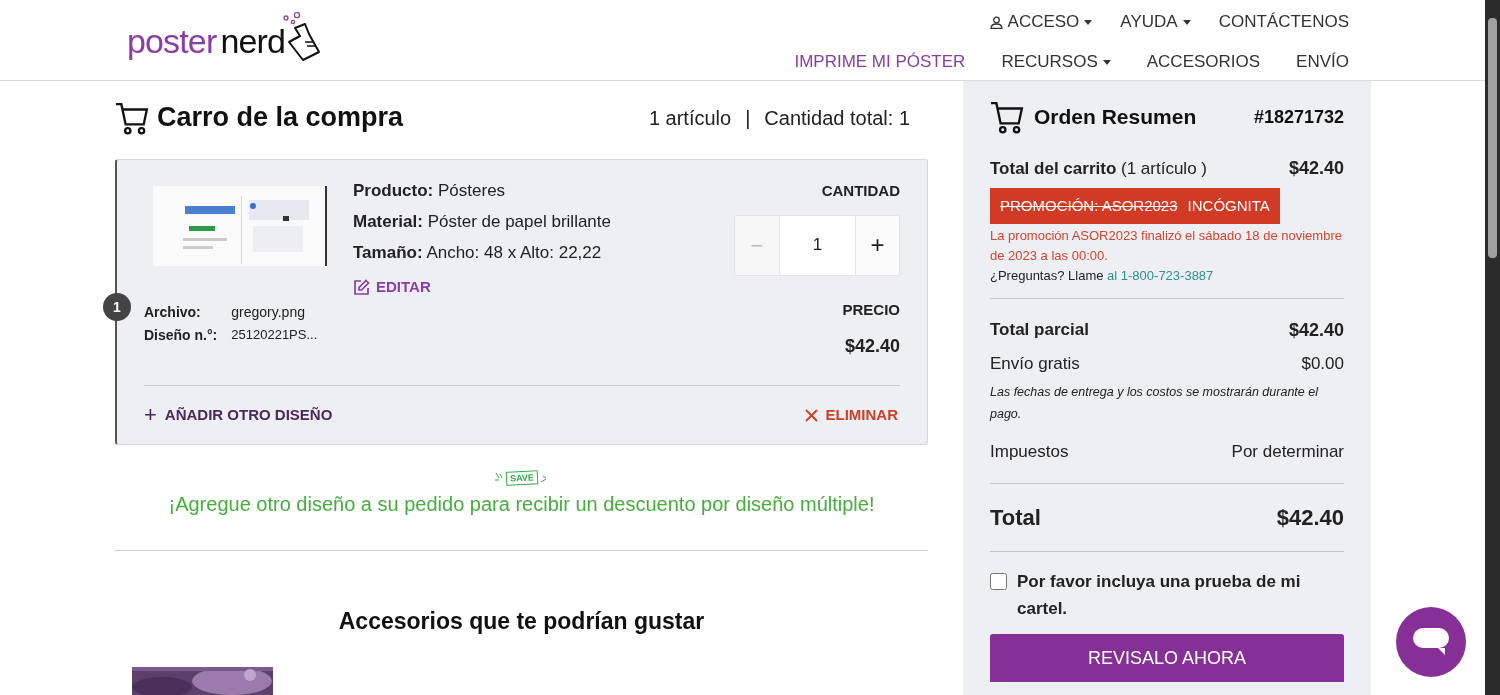 The height and width of the screenshot is (695, 1500). What do you see at coordinates (1155, 22) in the screenshot?
I see `nav-link: AYUDA` at bounding box center [1155, 22].